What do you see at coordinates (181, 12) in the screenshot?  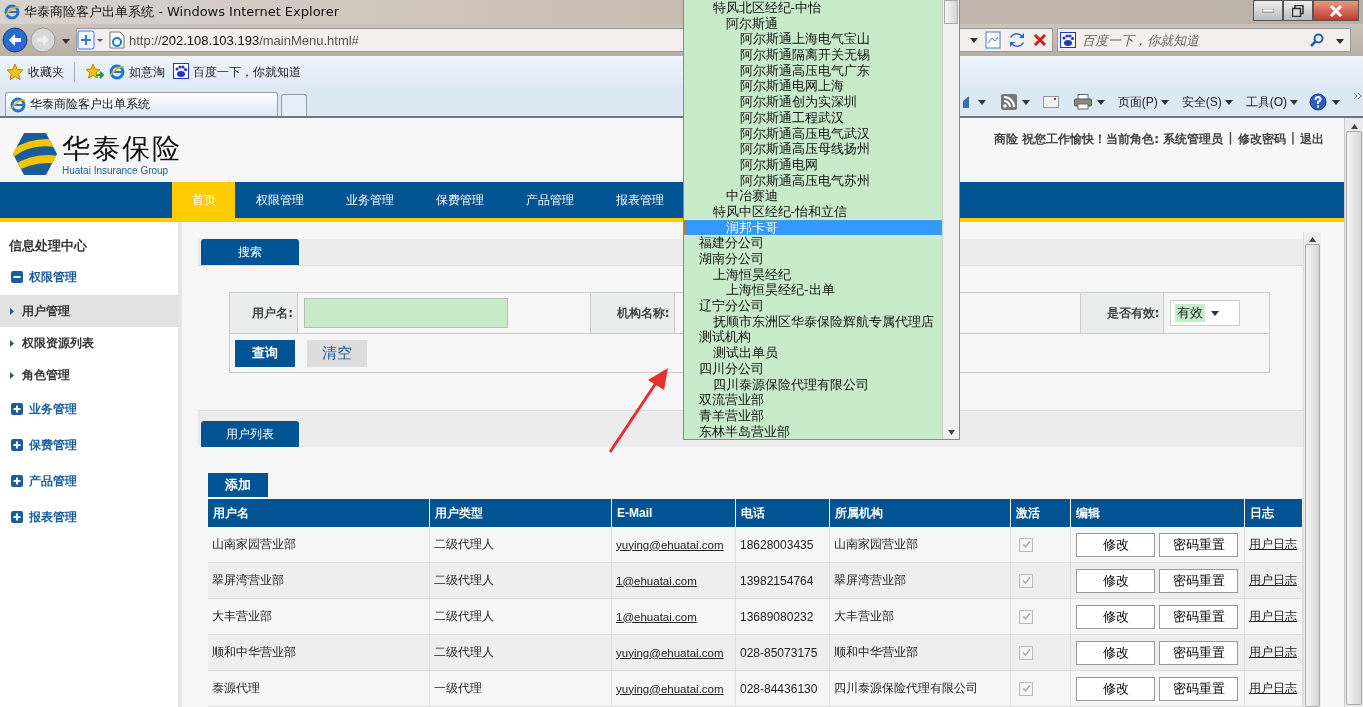 I see `window-title: 华泰商险客户出单系统 - Windows Internet Explorer` at bounding box center [181, 12].